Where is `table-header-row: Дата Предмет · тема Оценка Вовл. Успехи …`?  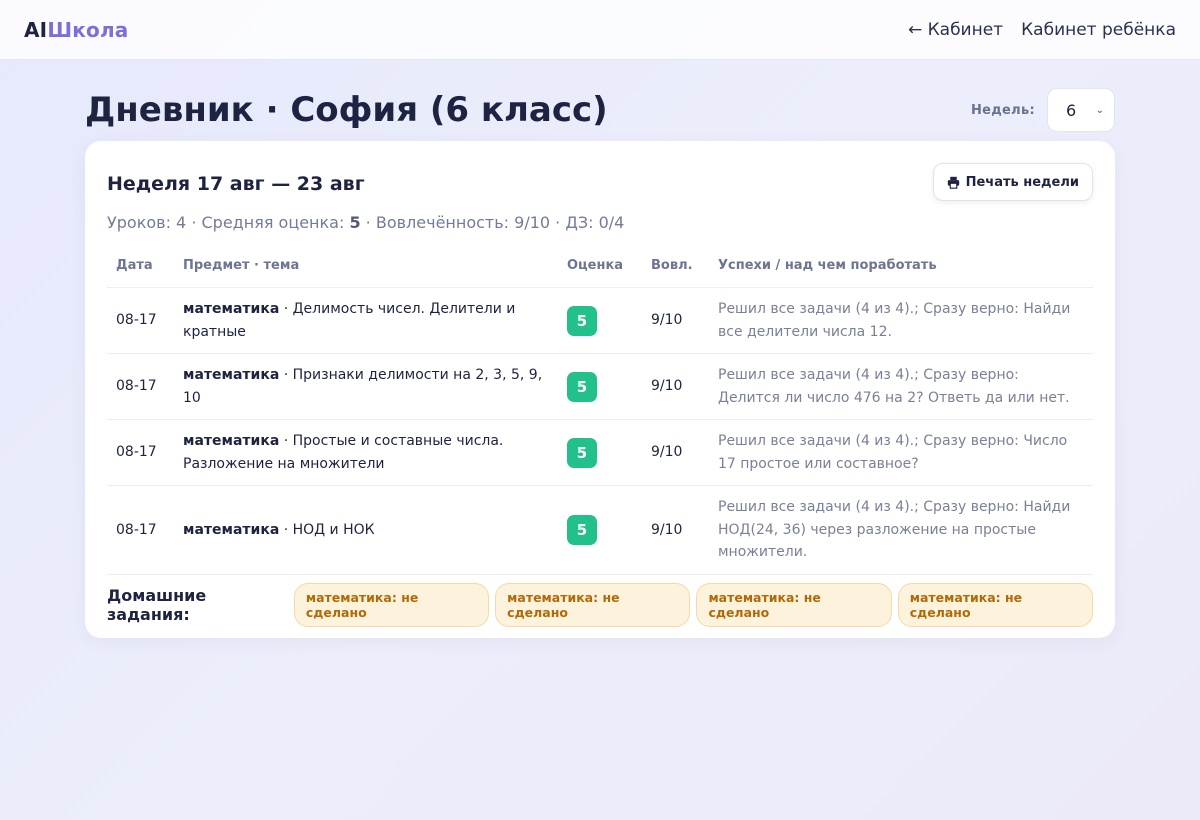
table-header-row: Дата Предмет · тема Оценка Вовл. Успехи … is located at coordinates (600, 269).